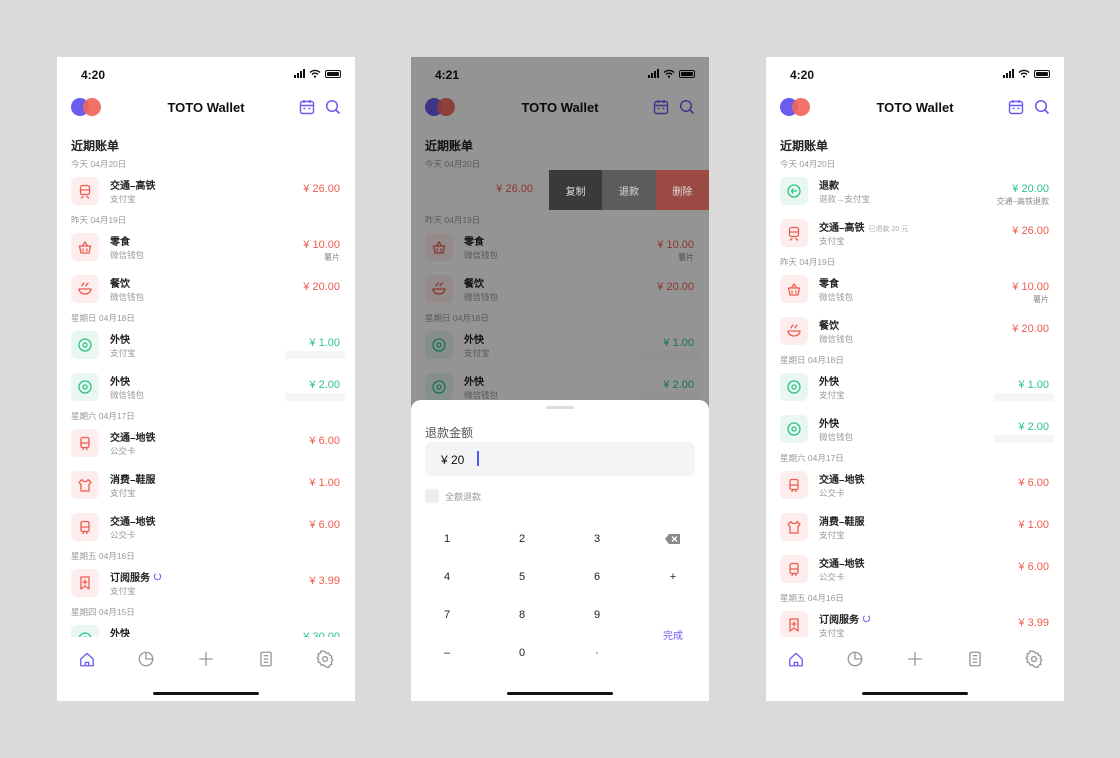 The image size is (1120, 758). What do you see at coordinates (1008, 73) in the screenshot?
I see `signal-icon` at bounding box center [1008, 73].